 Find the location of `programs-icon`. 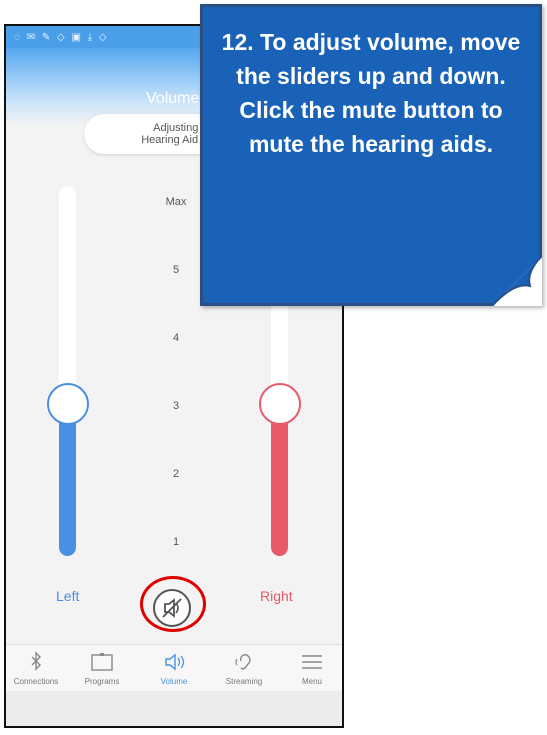

programs-icon is located at coordinates (102, 662).